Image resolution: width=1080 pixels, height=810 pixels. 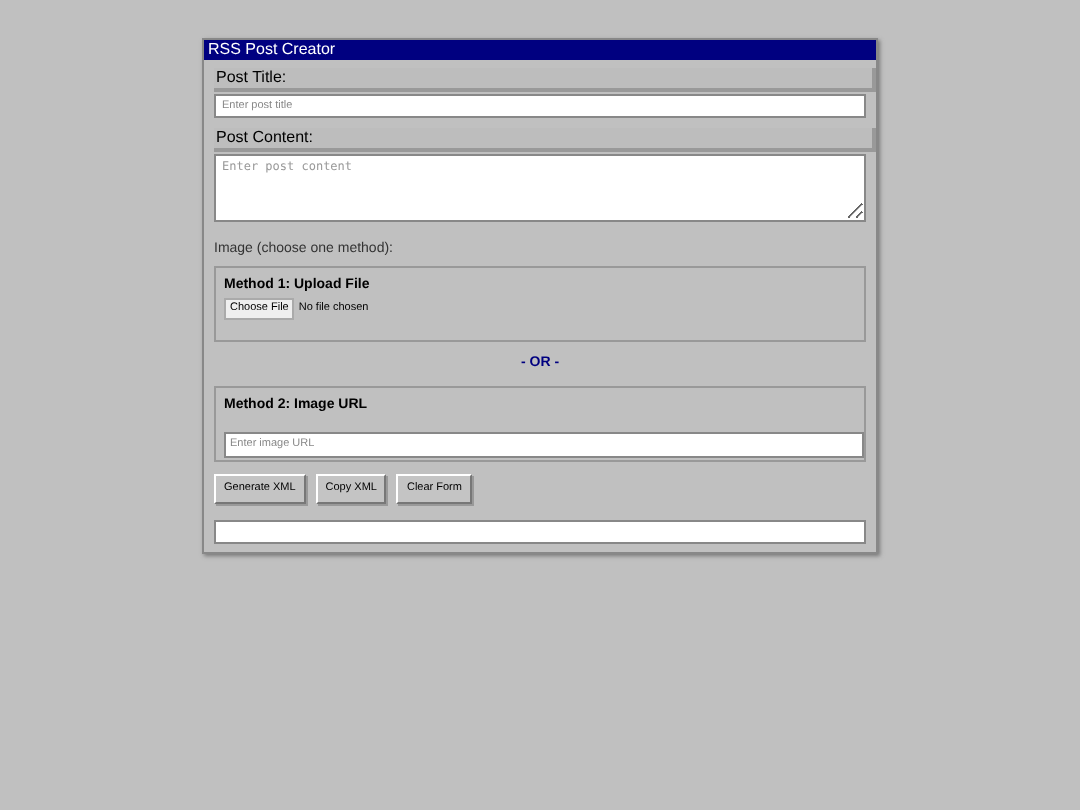 What do you see at coordinates (545, 80) in the screenshot?
I see `field-label: Post Title:` at bounding box center [545, 80].